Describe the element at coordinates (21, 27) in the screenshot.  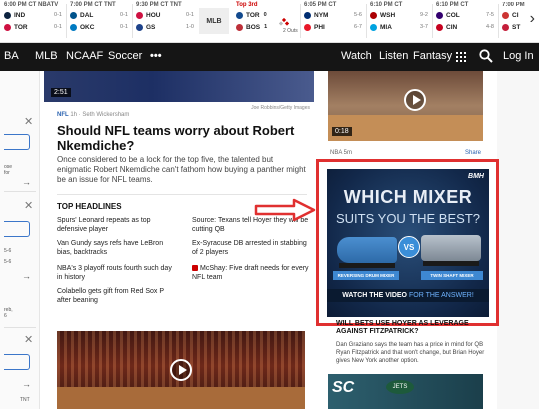
I see `team-name: TOR` at that location.